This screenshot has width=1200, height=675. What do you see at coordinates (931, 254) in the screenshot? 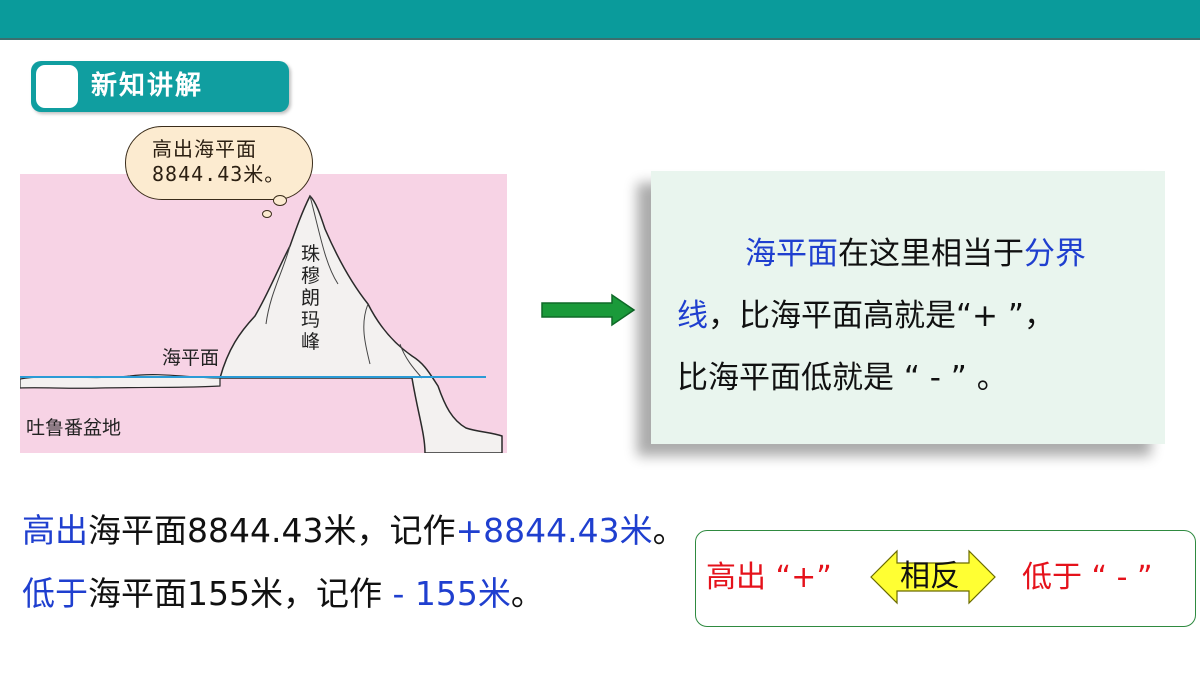
I see `explanation-fragment: 在这里相当于` at bounding box center [931, 254].